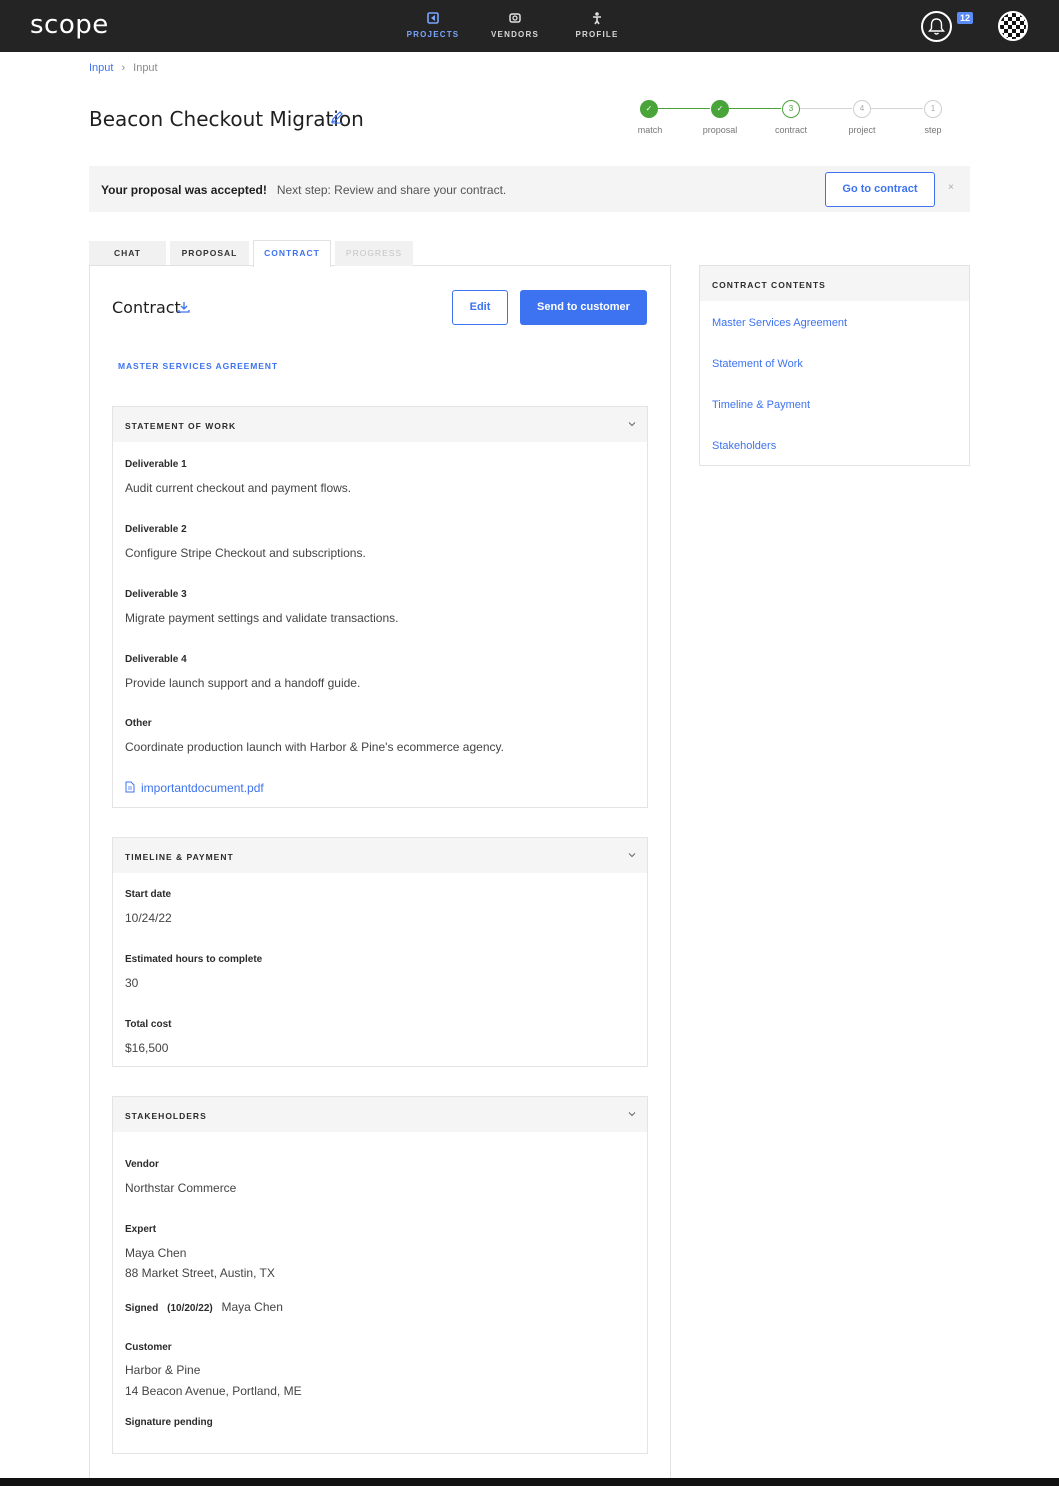 This screenshot has width=1059, height=1486. Describe the element at coordinates (156, 594) in the screenshot. I see `deliverable-label: Deliverable 3` at that location.